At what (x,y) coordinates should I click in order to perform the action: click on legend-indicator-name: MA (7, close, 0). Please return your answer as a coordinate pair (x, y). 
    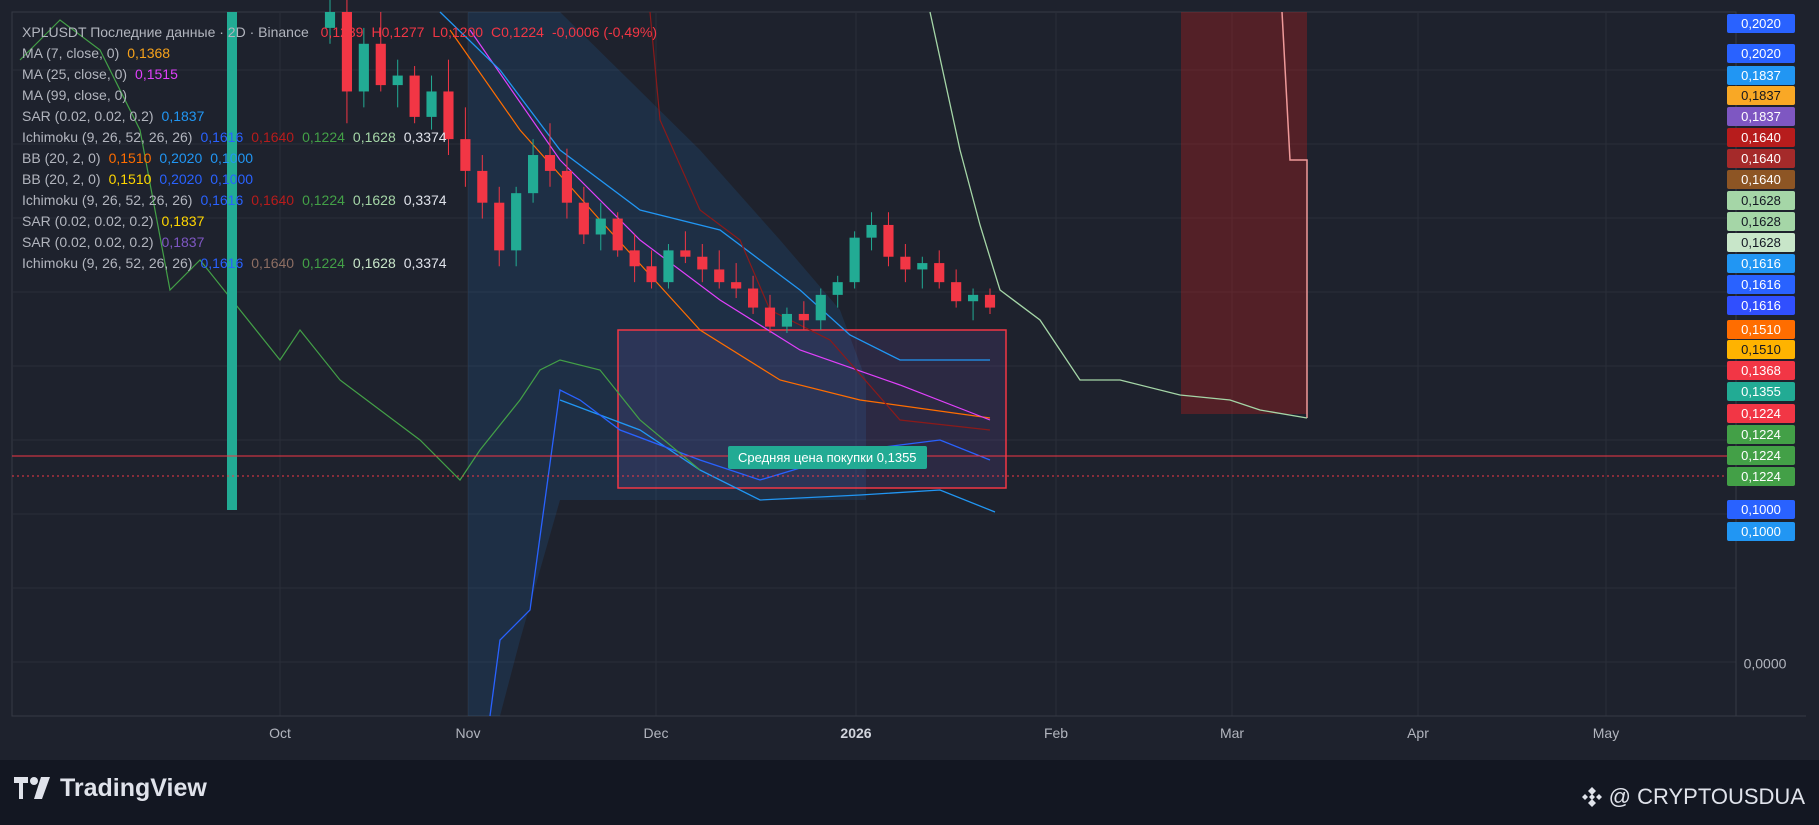
    Looking at the image, I should click on (71, 53).